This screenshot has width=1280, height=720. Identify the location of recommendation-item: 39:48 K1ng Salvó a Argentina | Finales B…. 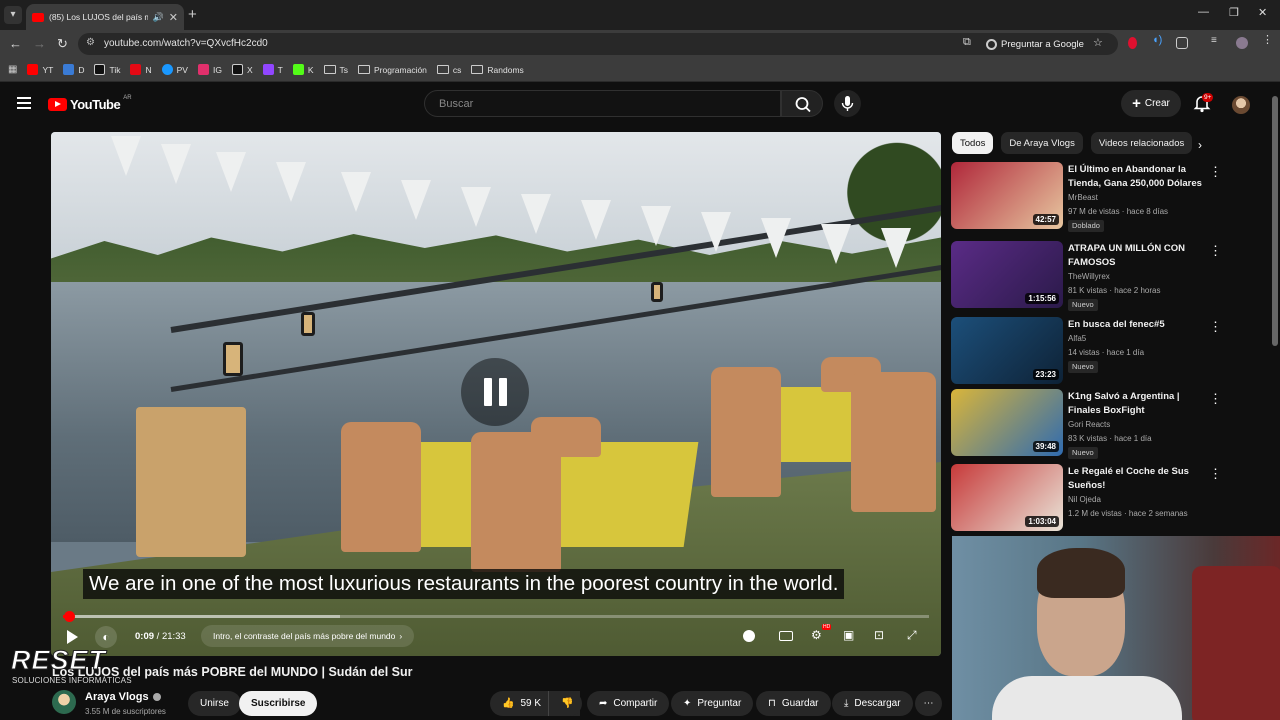
(1086, 424).